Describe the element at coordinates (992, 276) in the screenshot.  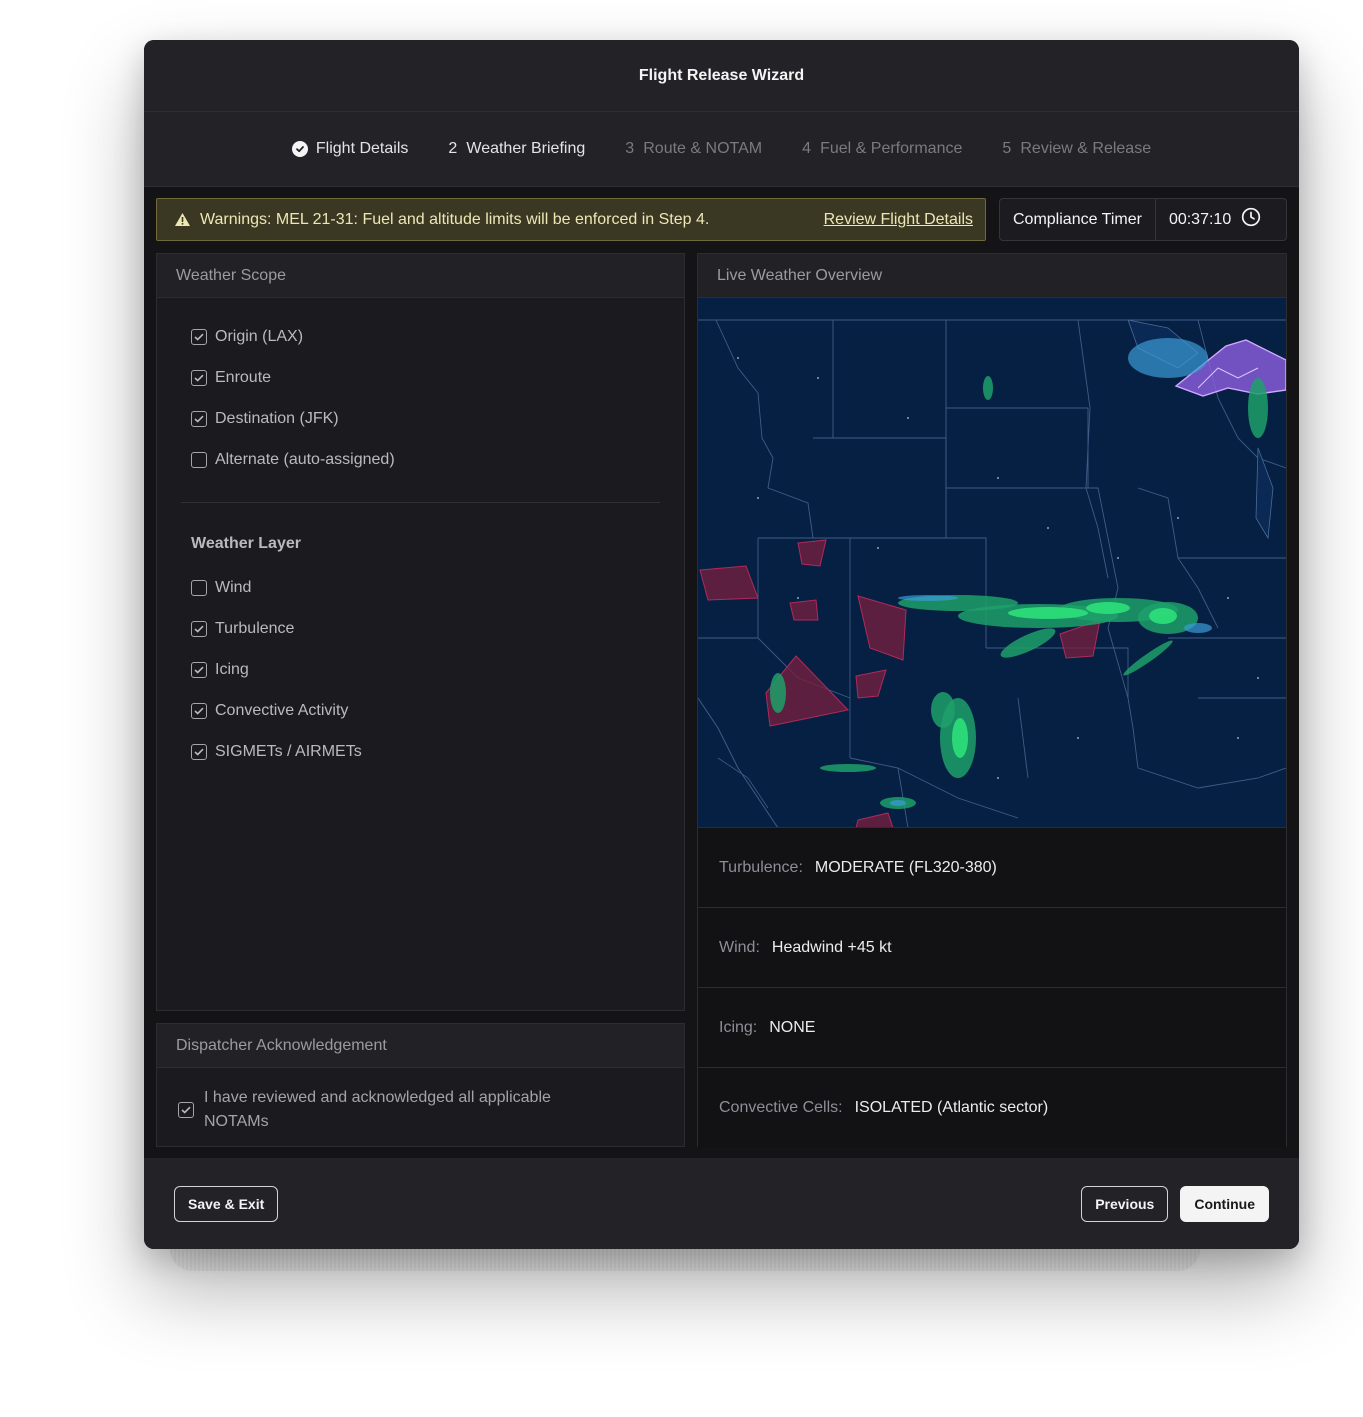
I see `panel-header: Live Weather Overview` at that location.